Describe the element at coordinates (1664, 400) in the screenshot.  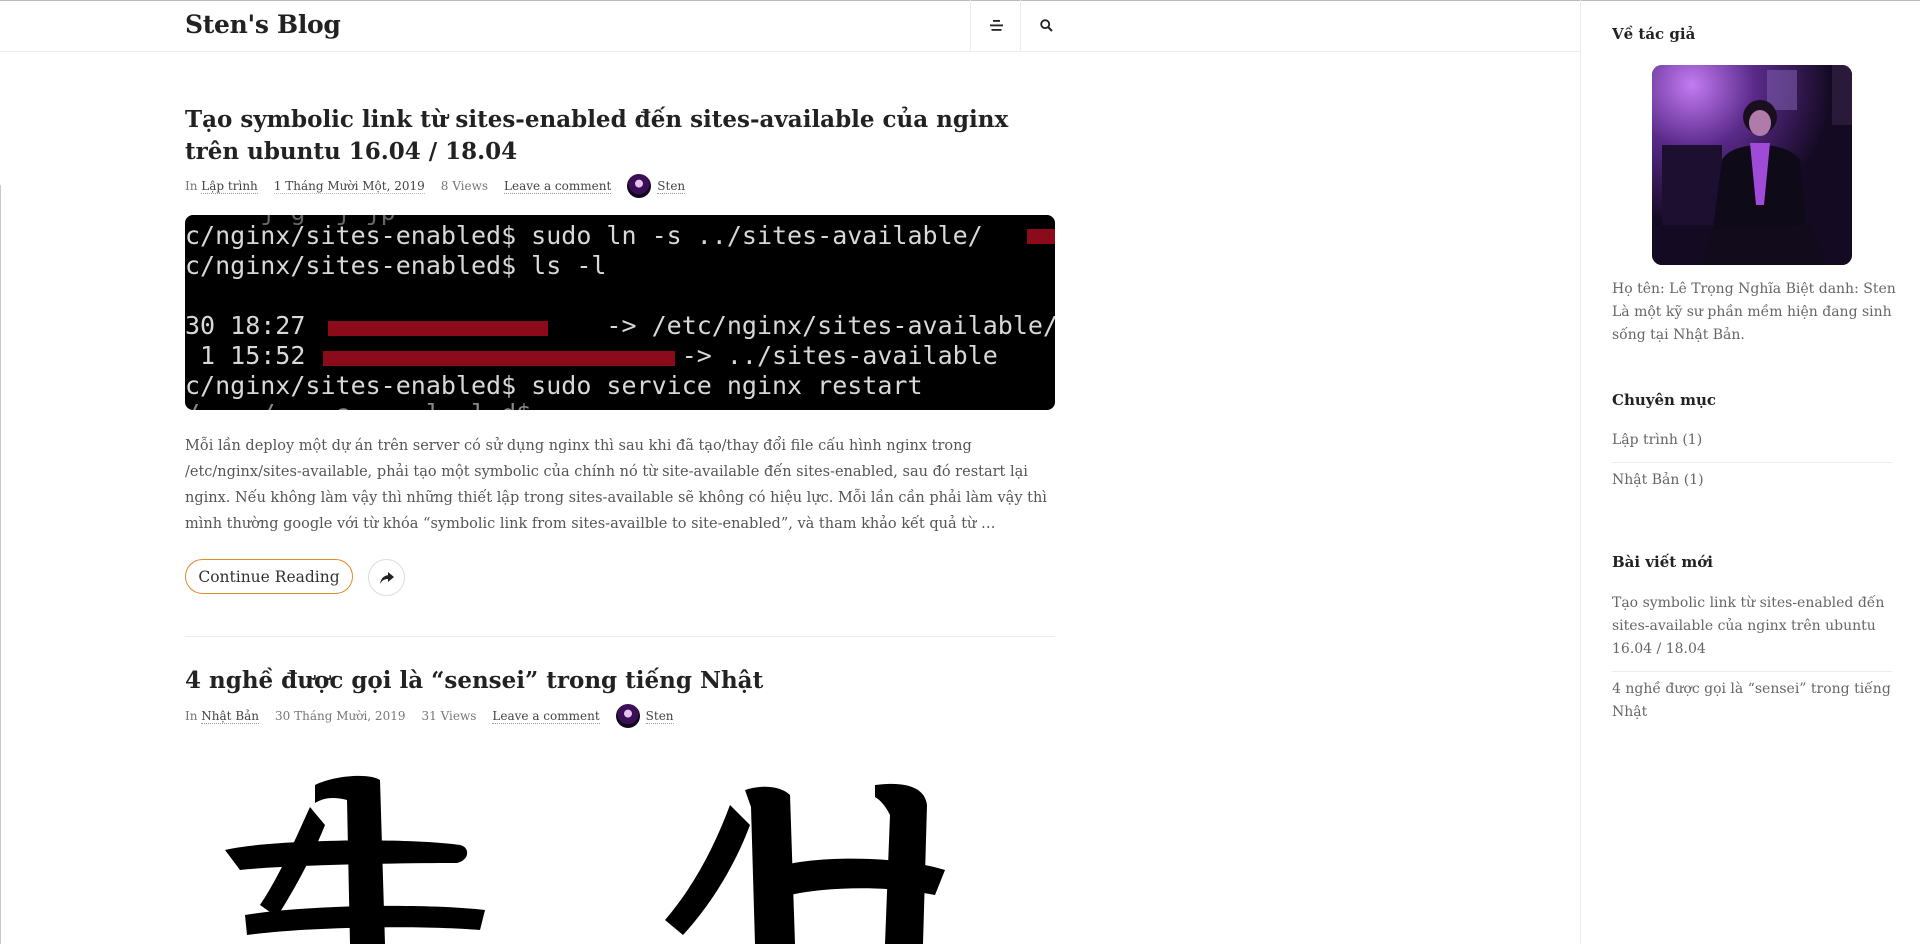
I see `widget-title-categories: Chuyên mục` at that location.